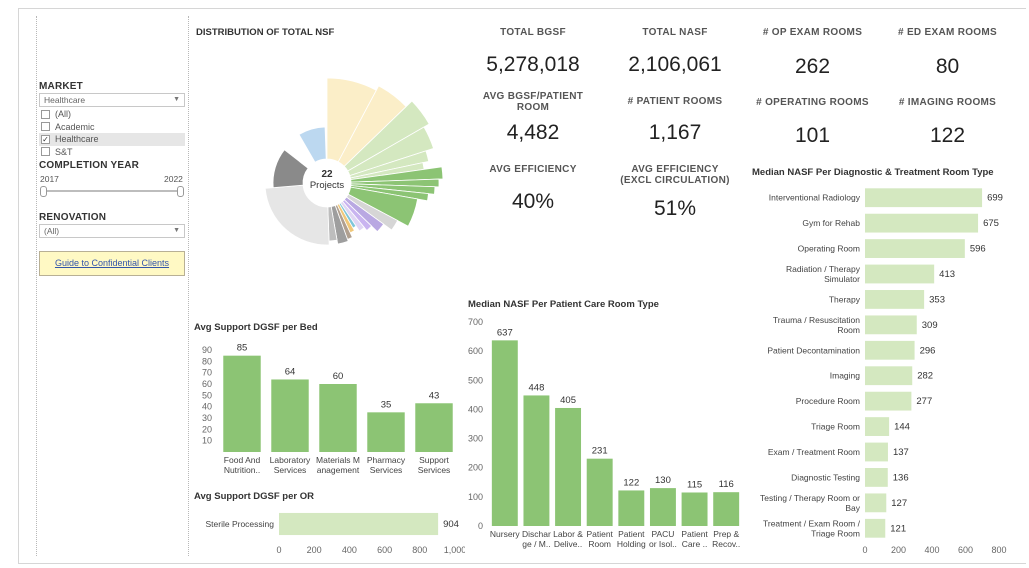 The image size is (1029, 568). What do you see at coordinates (852, 508) in the screenshot?
I see `y-category-label: Bay` at bounding box center [852, 508].